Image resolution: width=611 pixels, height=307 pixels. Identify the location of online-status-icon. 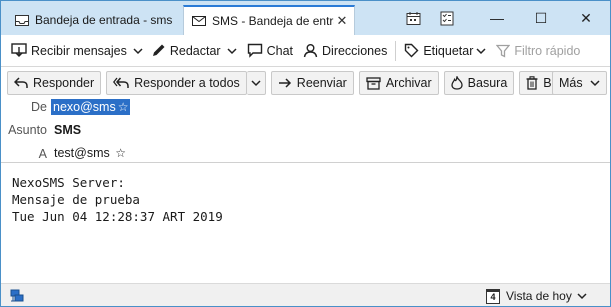
(17, 296).